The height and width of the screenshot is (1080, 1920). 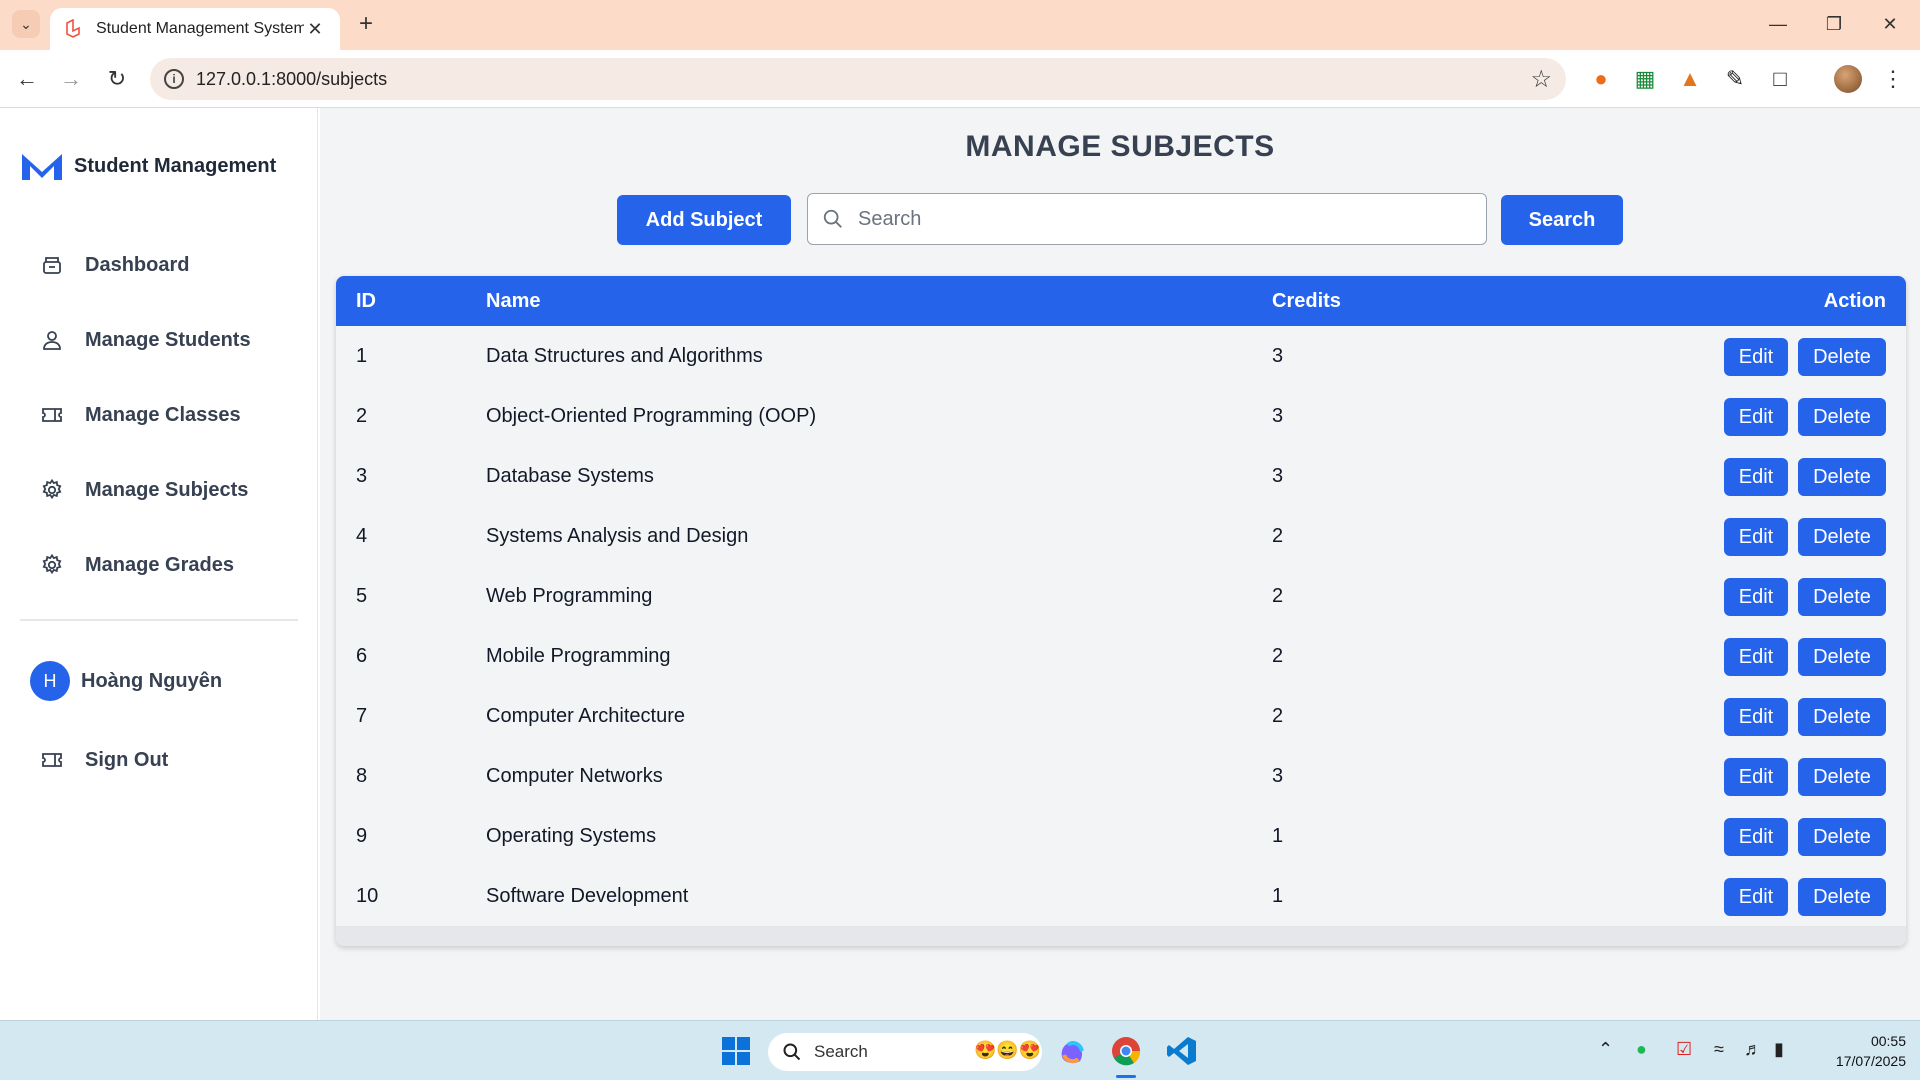 I want to click on extension-icon: ●, so click(x=1601, y=79).